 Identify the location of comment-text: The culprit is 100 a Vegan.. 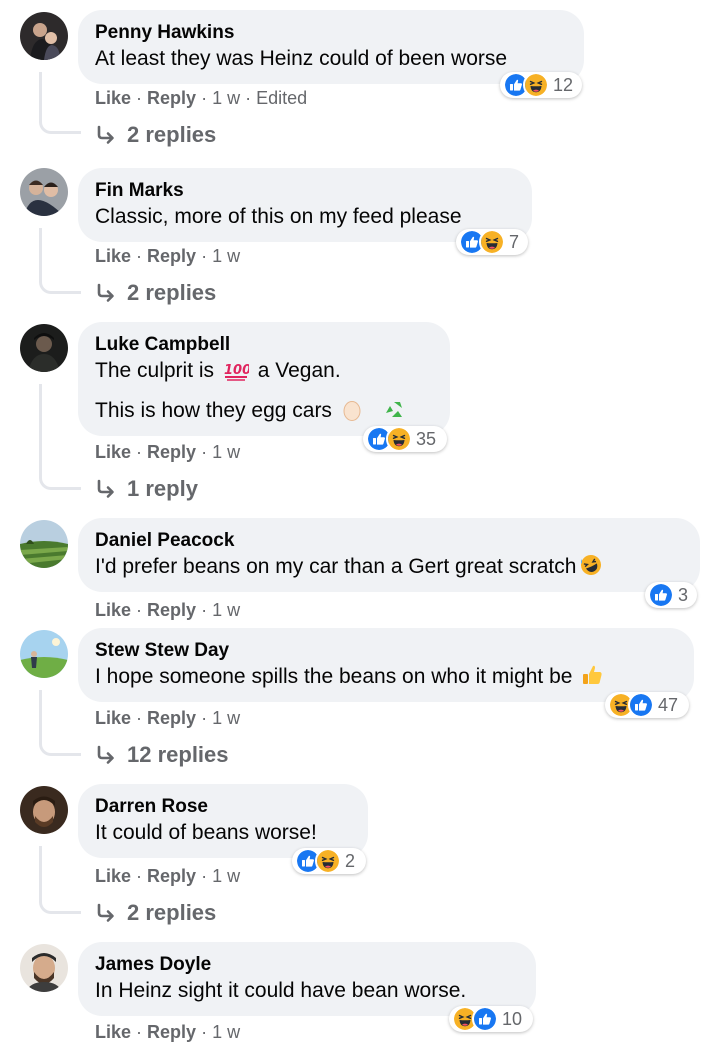
(218, 370).